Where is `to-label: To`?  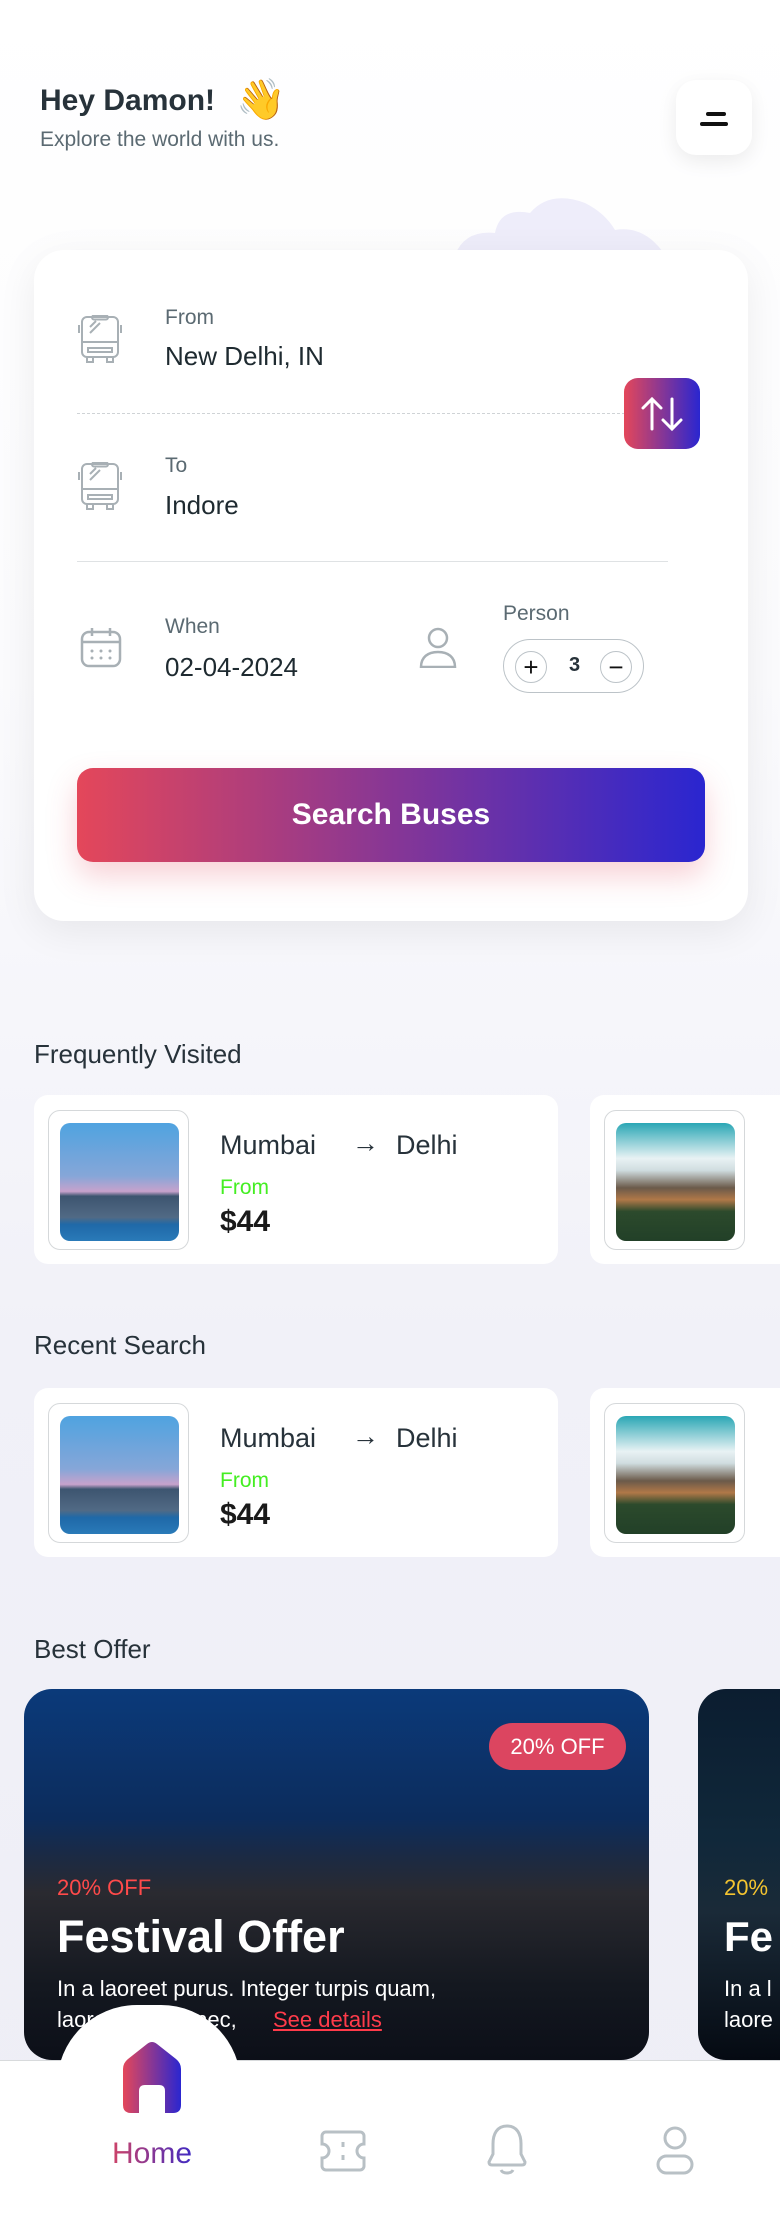 to-label: To is located at coordinates (176, 465).